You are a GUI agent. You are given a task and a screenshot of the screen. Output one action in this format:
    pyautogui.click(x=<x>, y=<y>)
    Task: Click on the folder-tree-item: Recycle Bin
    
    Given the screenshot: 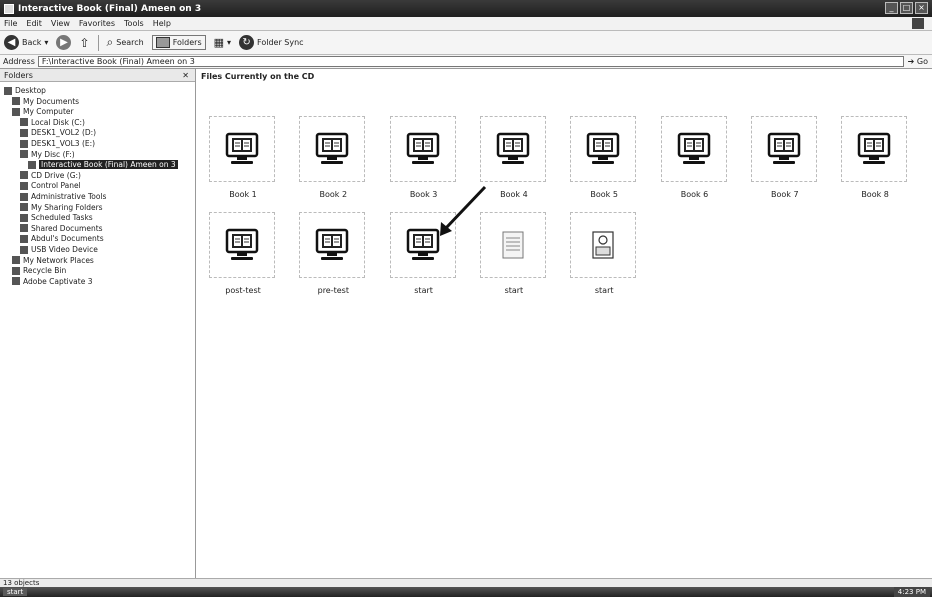 What is the action you would take?
    pyautogui.click(x=39, y=270)
    